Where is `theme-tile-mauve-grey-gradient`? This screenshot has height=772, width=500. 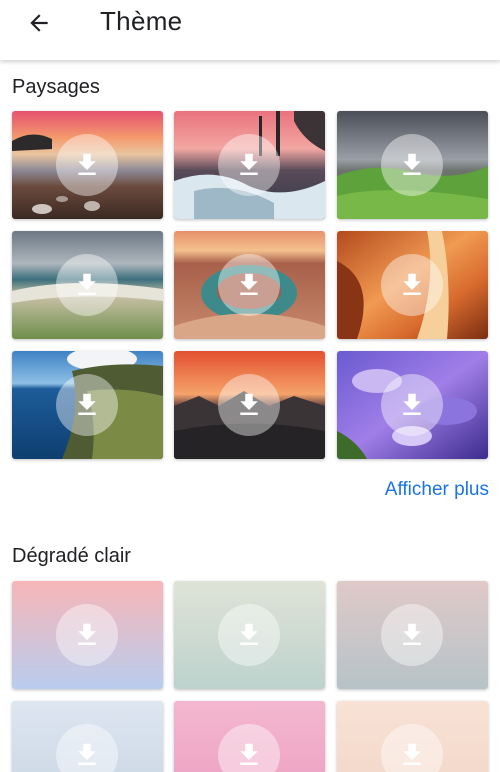
theme-tile-mauve-grey-gradient is located at coordinates (412, 635).